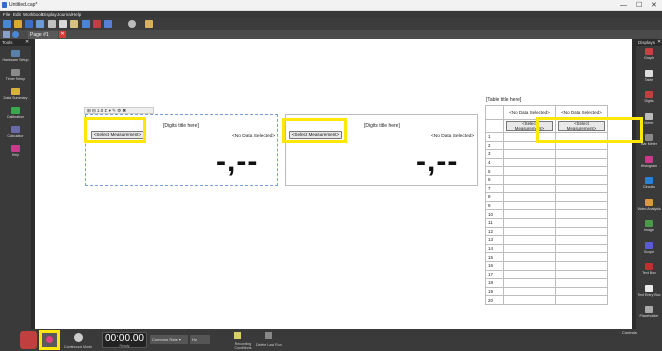 The height and width of the screenshot is (351, 662). I want to click on tool-calibration: Calibration, so click(15, 115).